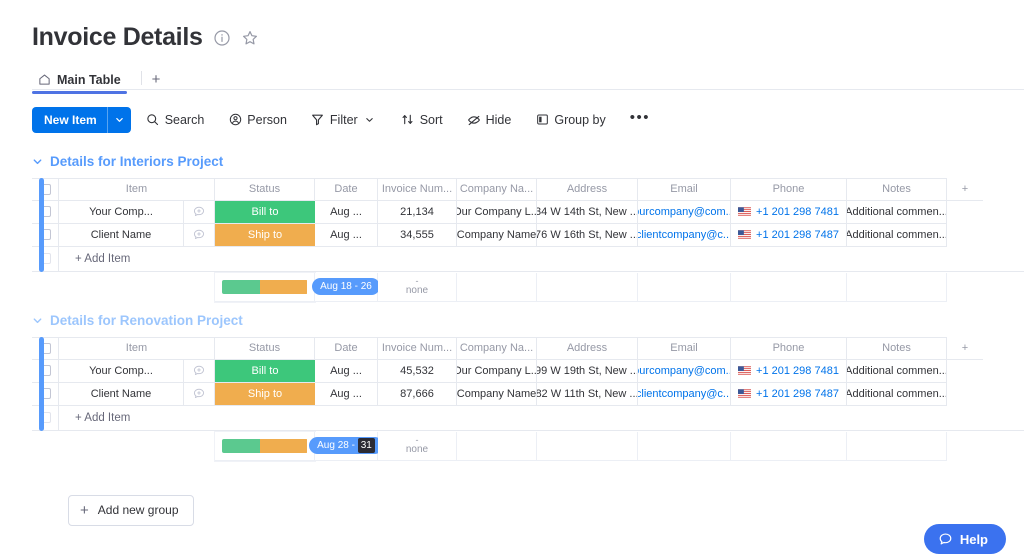 The image size is (1024, 560). What do you see at coordinates (541, 418) in the screenshot?
I see `add-item-button: + Add Item` at bounding box center [541, 418].